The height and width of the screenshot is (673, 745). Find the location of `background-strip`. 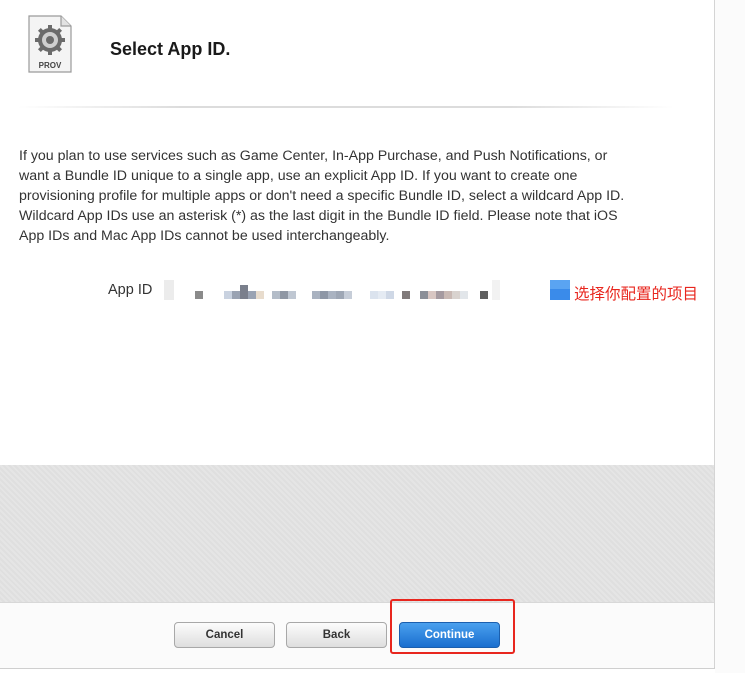

background-strip is located at coordinates (730, 336).